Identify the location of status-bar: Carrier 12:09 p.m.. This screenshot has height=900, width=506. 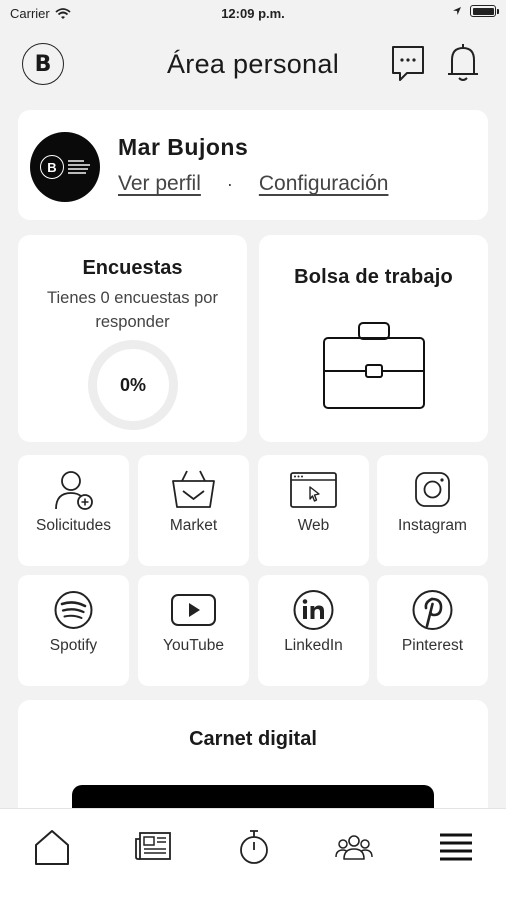
(253, 13).